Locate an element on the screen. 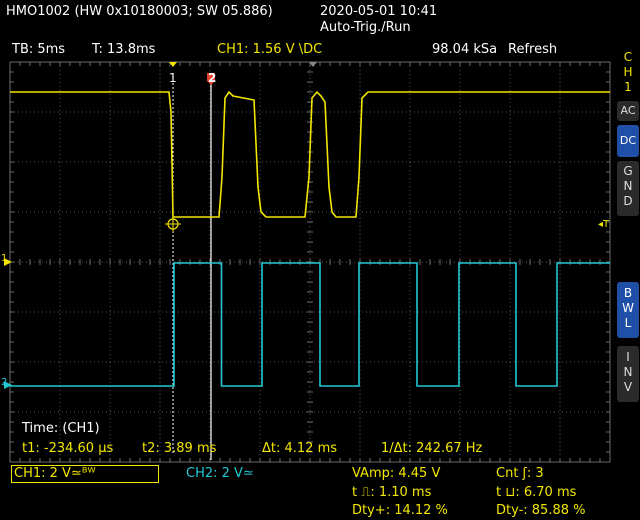 The image size is (640, 520). inv-button: I N V is located at coordinates (628, 374).